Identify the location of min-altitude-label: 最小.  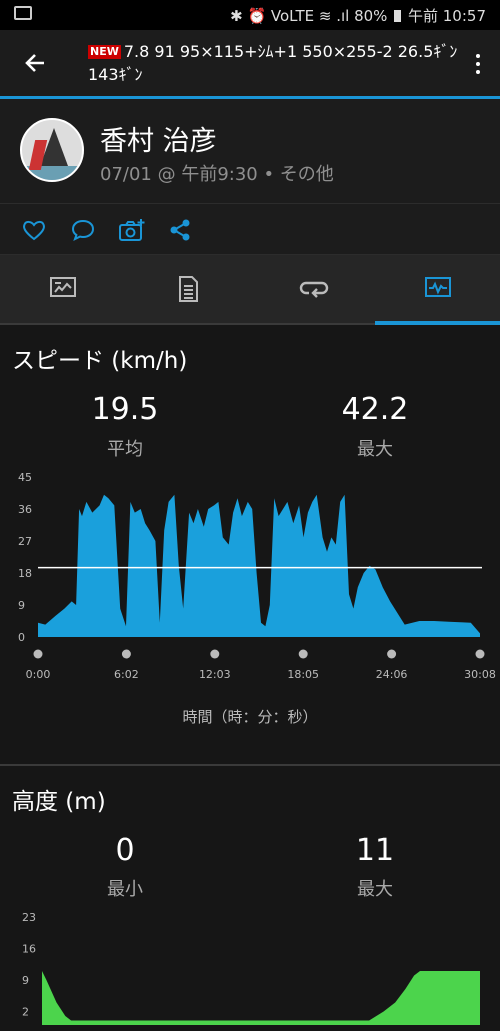
(125, 889).